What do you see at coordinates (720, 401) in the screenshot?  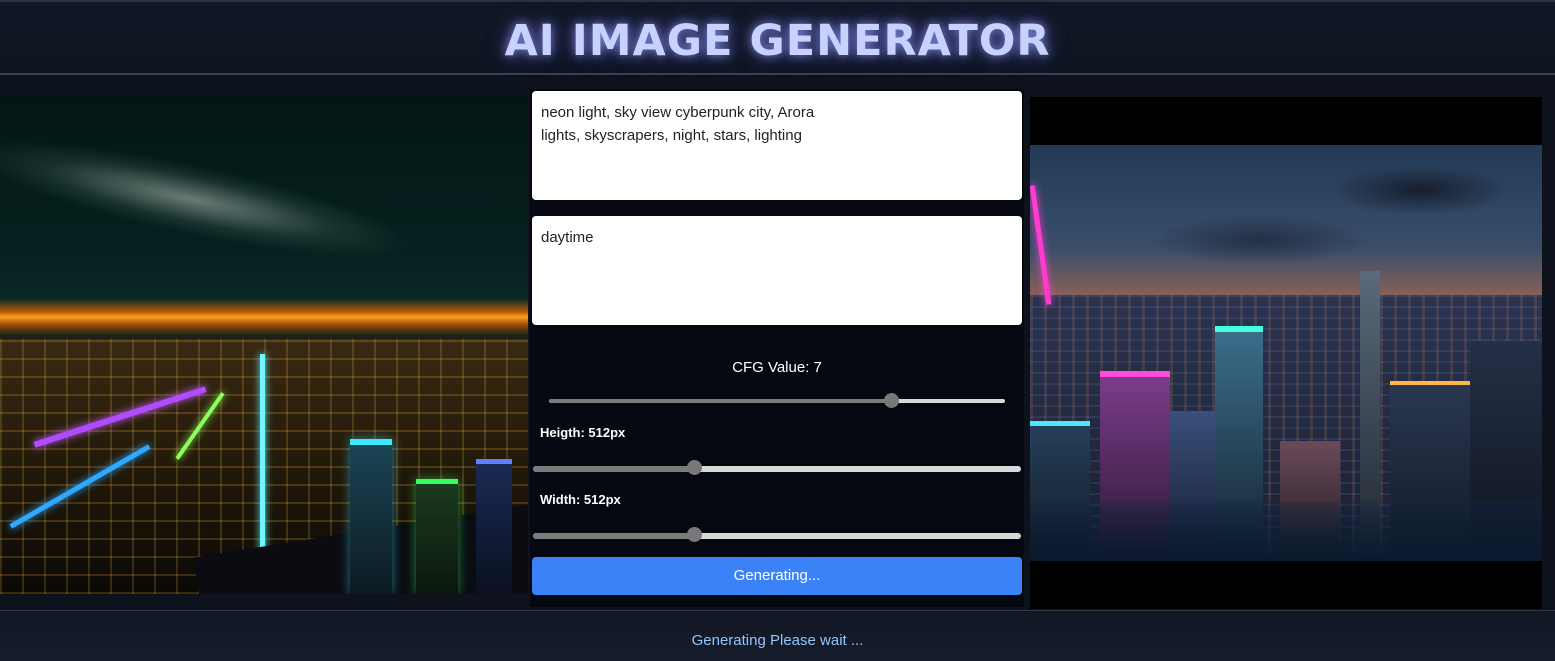 I see `cfg-slider-fill` at bounding box center [720, 401].